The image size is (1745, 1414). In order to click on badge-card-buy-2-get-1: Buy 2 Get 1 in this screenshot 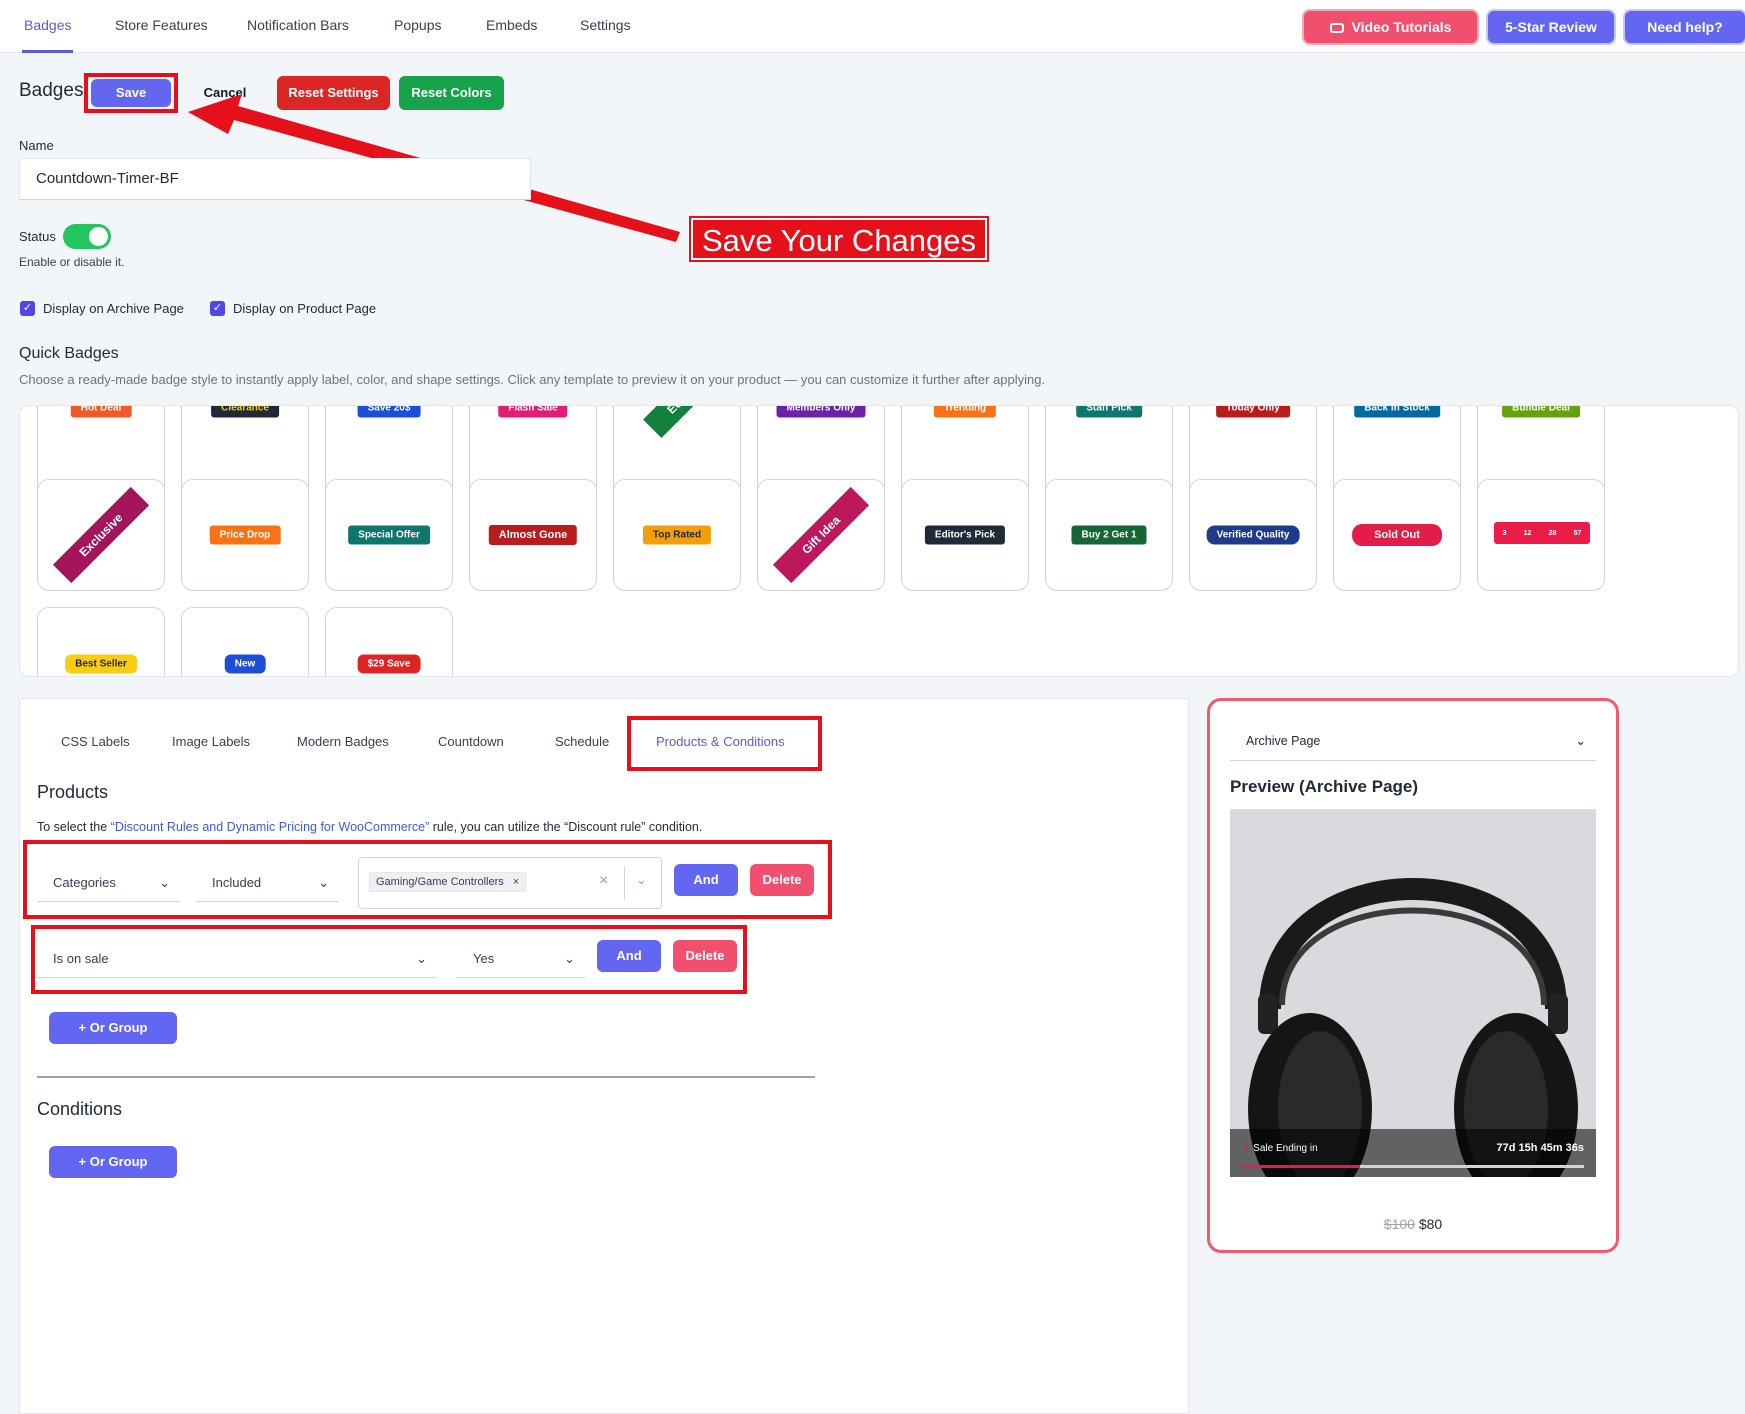, I will do `click(1109, 535)`.